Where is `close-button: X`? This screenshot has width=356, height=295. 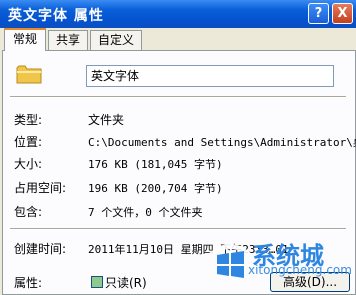
close-button: X is located at coordinates (342, 13).